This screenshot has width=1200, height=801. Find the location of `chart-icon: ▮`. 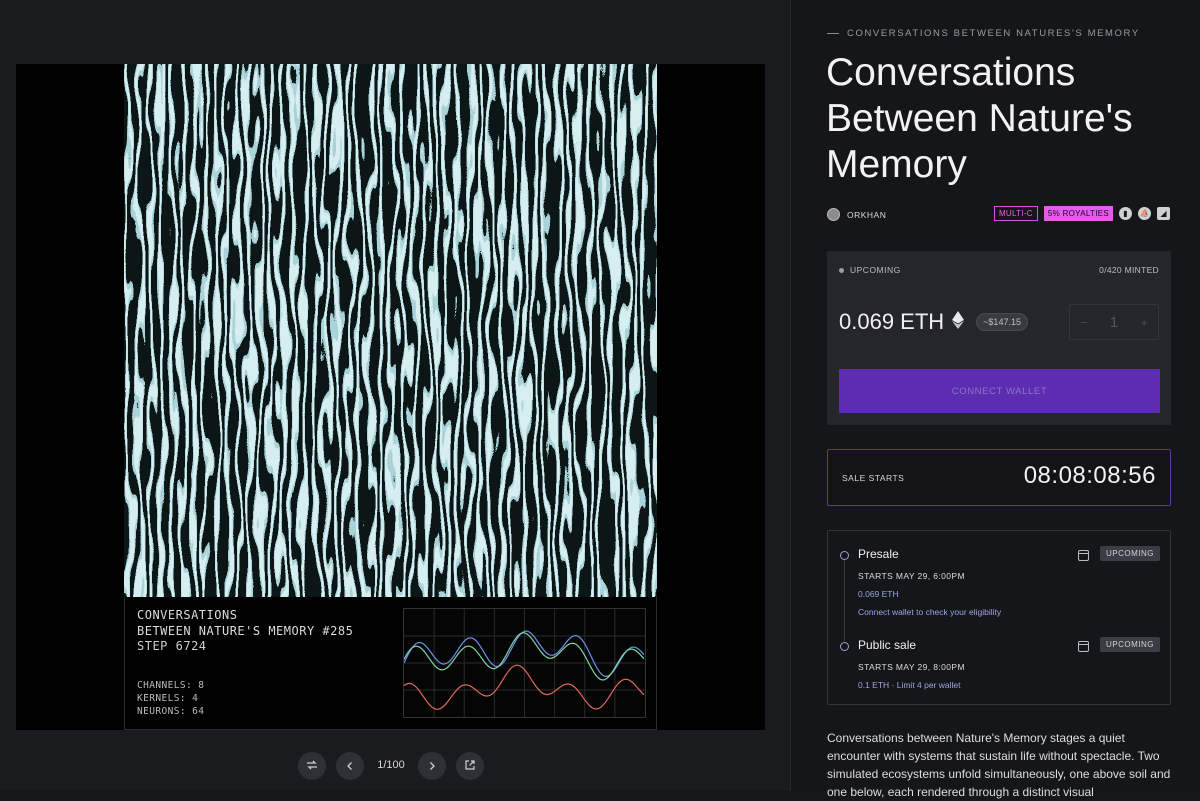

chart-icon: ▮ is located at coordinates (1125, 213).